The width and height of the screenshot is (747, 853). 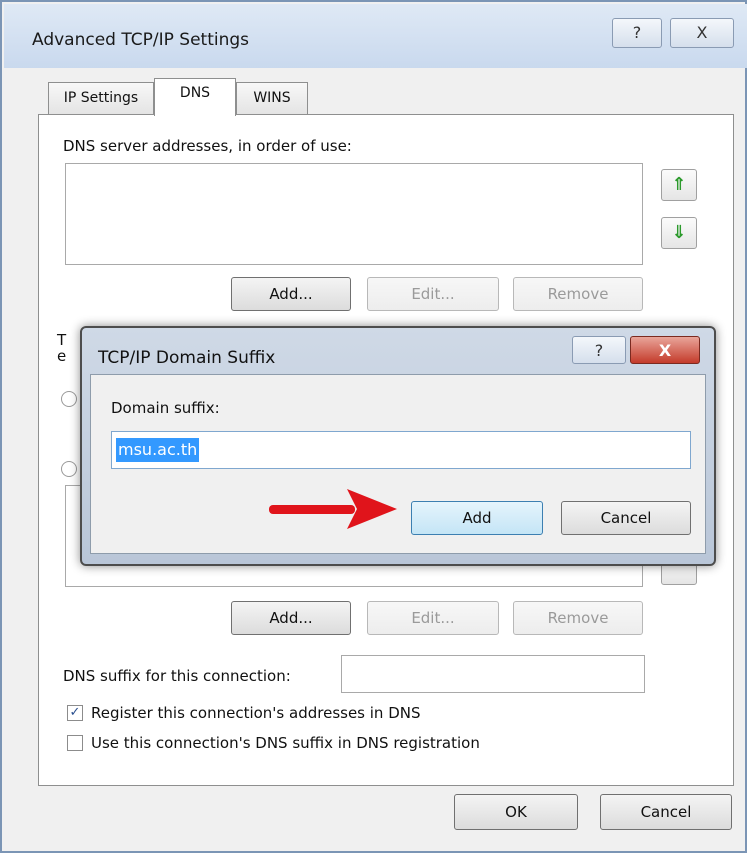 I want to click on move-down-button: ⇓, so click(x=679, y=233).